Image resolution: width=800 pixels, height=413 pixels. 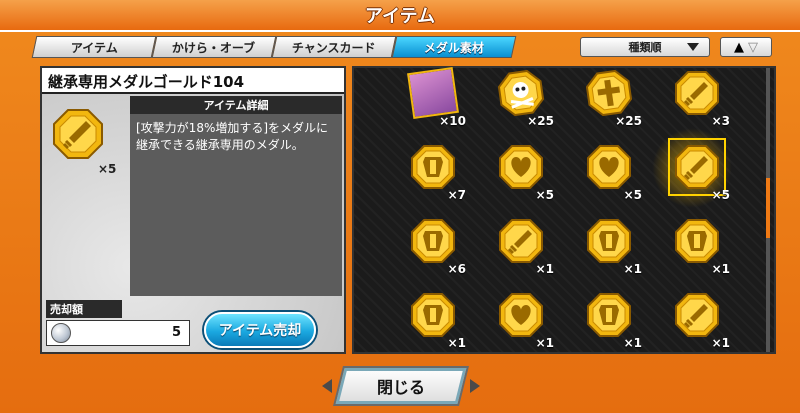 I want to click on medal-count: ×10, so click(x=452, y=121).